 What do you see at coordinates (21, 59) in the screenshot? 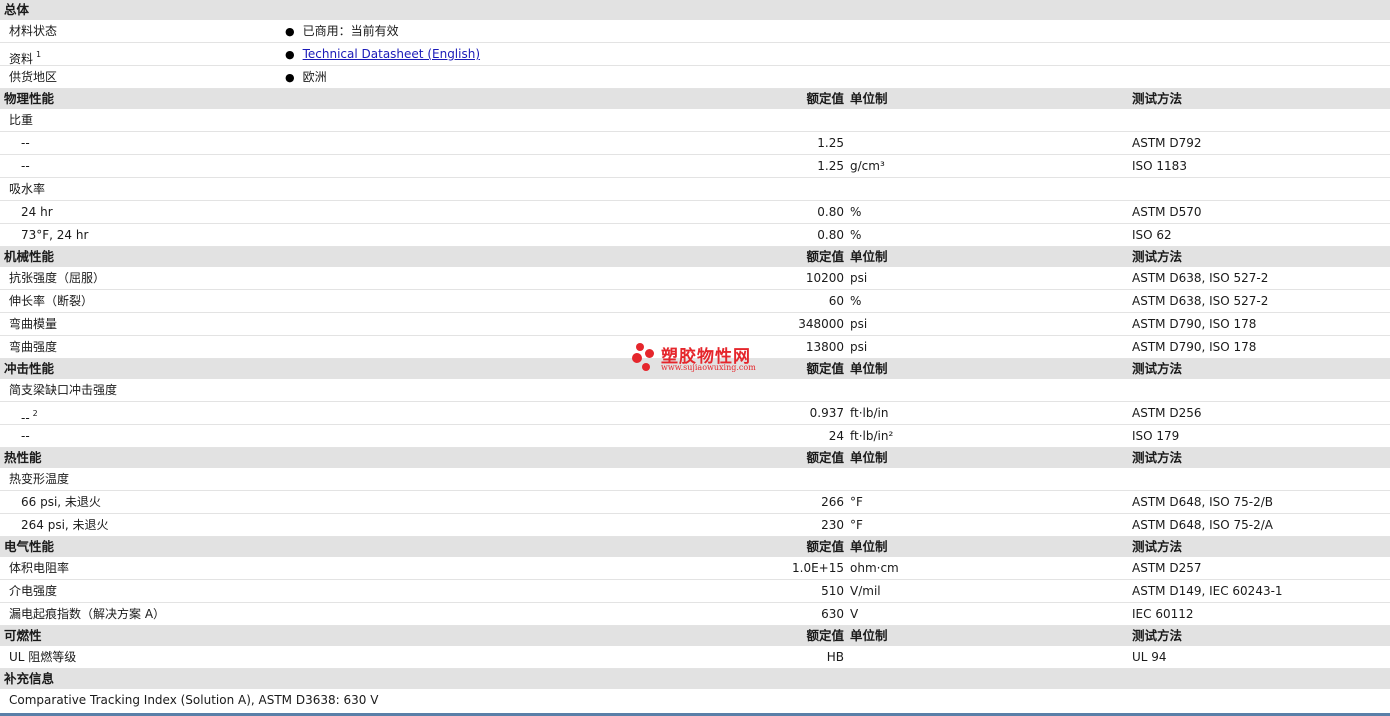
I see `row-label-text: 资料` at bounding box center [21, 59].